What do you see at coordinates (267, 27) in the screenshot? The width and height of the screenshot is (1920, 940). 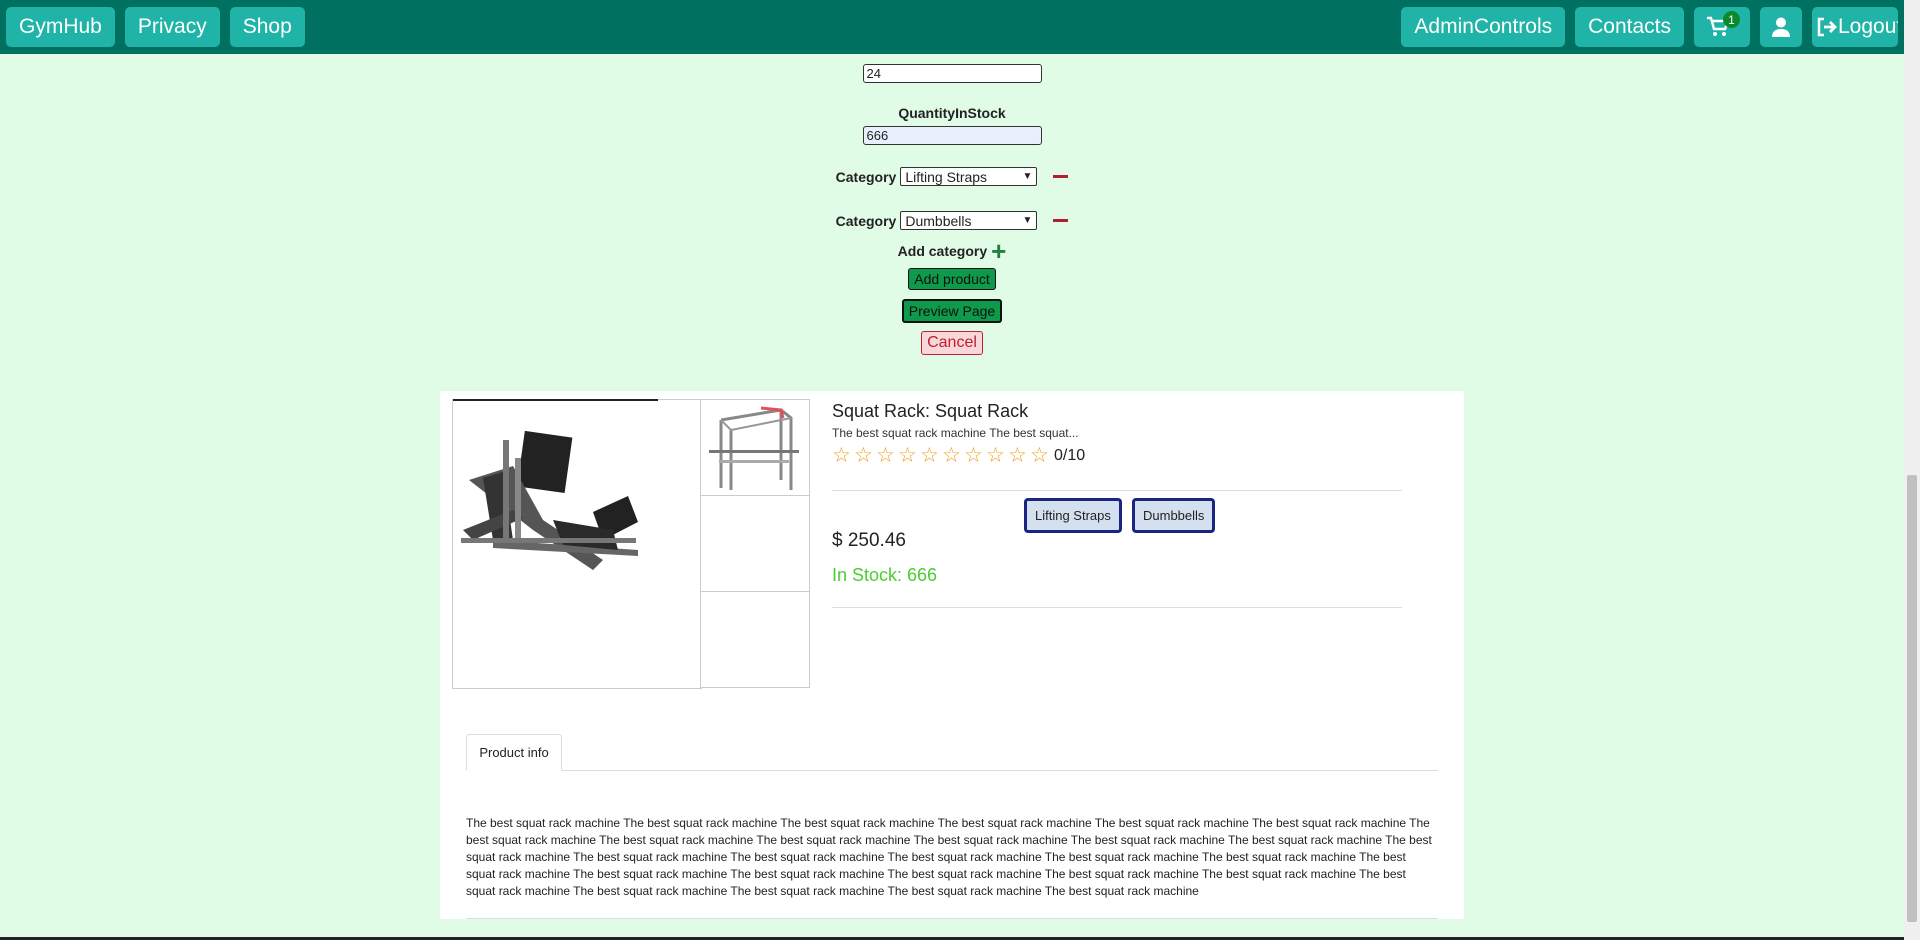 I see `shop-link: Shop` at bounding box center [267, 27].